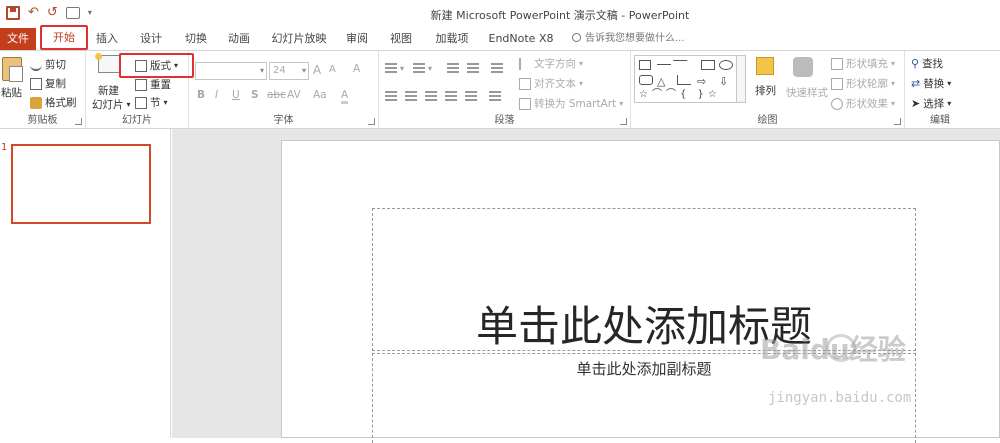  What do you see at coordinates (803, 67) in the screenshot?
I see `quick-styles-icon` at bounding box center [803, 67].